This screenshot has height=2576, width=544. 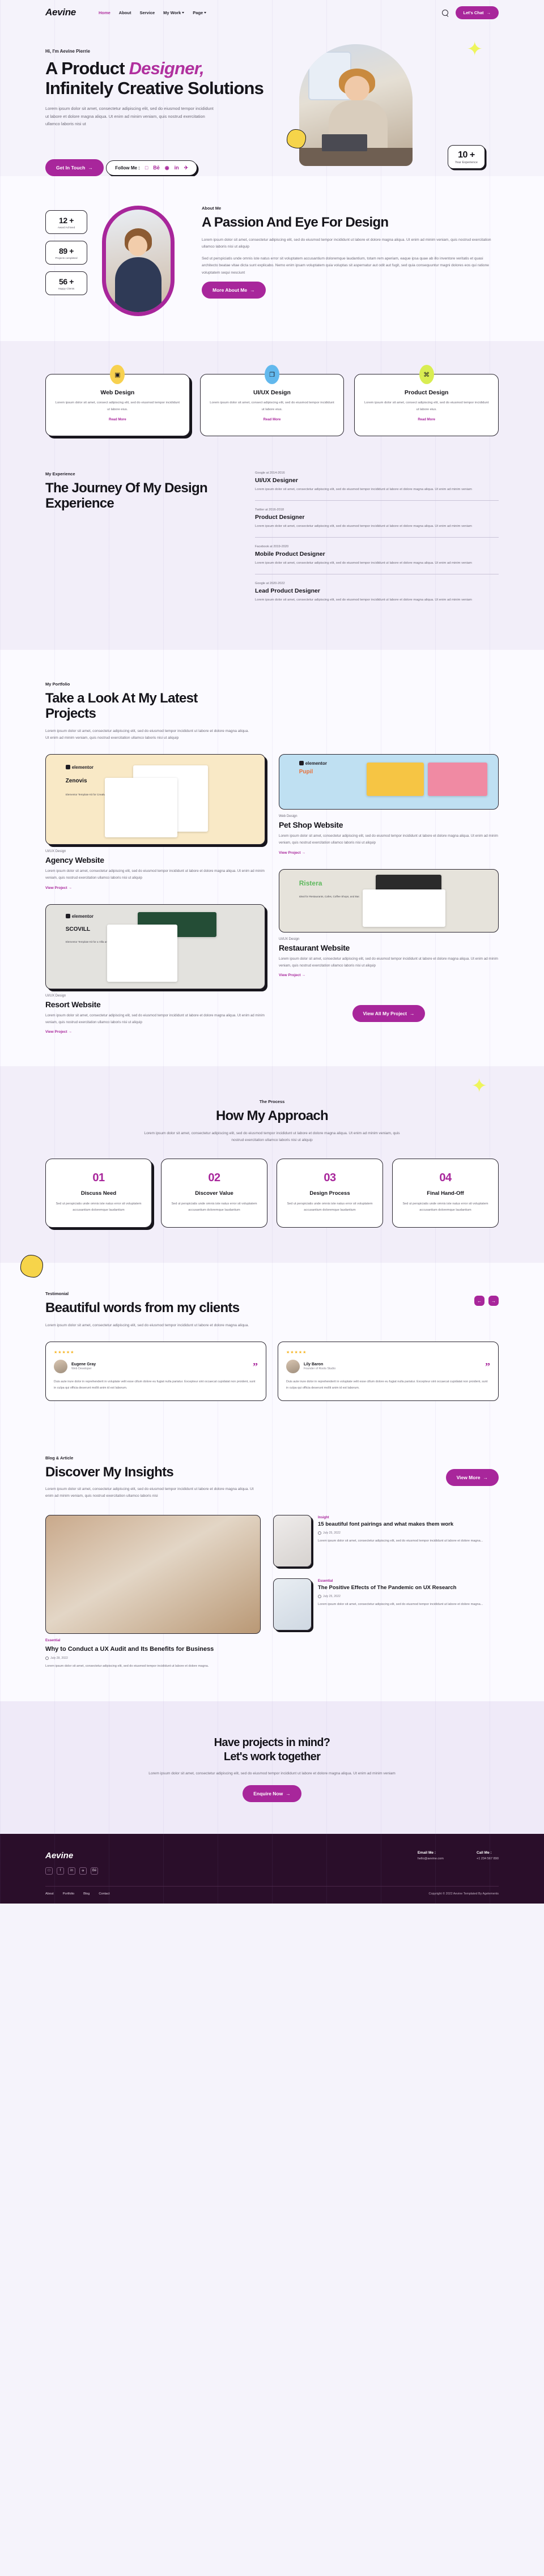 I want to click on arrow-left-icon: ←, so click(x=479, y=1301).